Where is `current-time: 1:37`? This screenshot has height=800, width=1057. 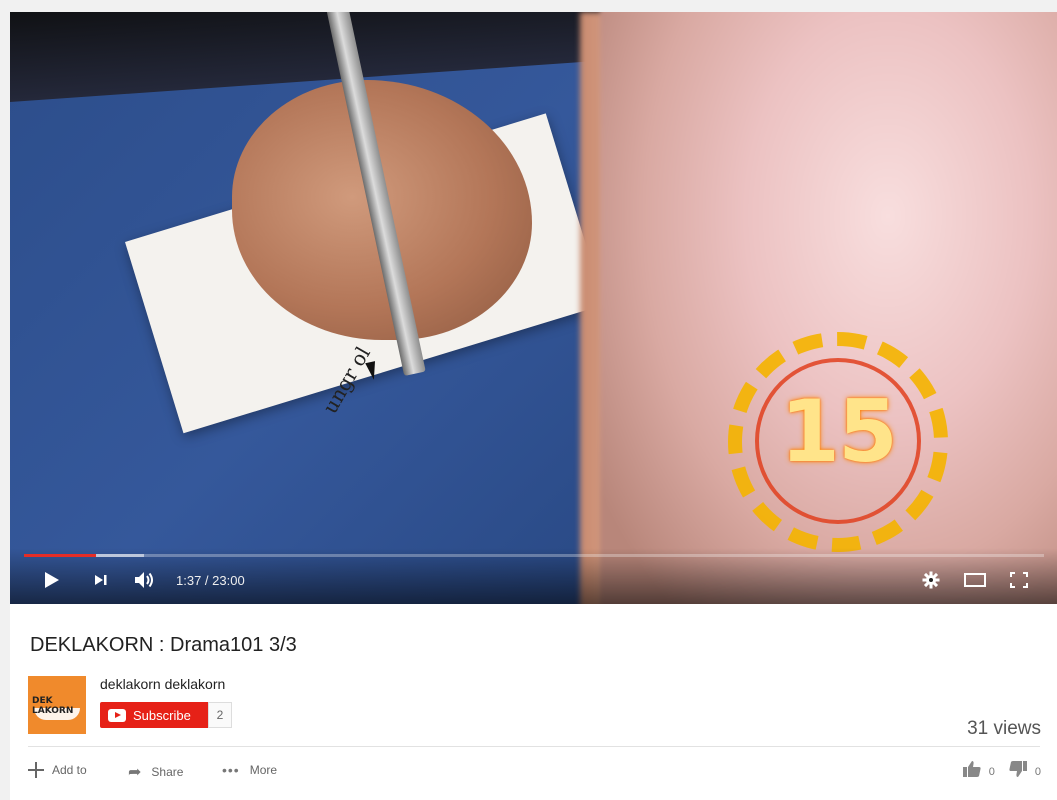
current-time: 1:37 is located at coordinates (189, 580).